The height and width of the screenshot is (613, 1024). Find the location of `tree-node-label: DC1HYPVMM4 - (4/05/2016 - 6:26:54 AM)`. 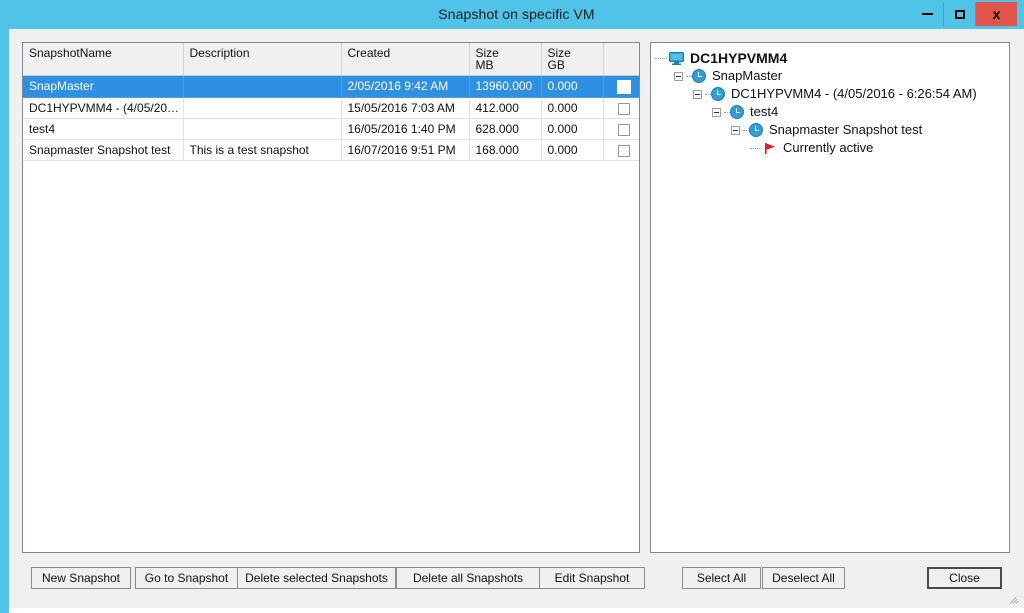

tree-node-label: DC1HYPVMM4 - (4/05/2016 - 6:26:54 AM) is located at coordinates (854, 93).